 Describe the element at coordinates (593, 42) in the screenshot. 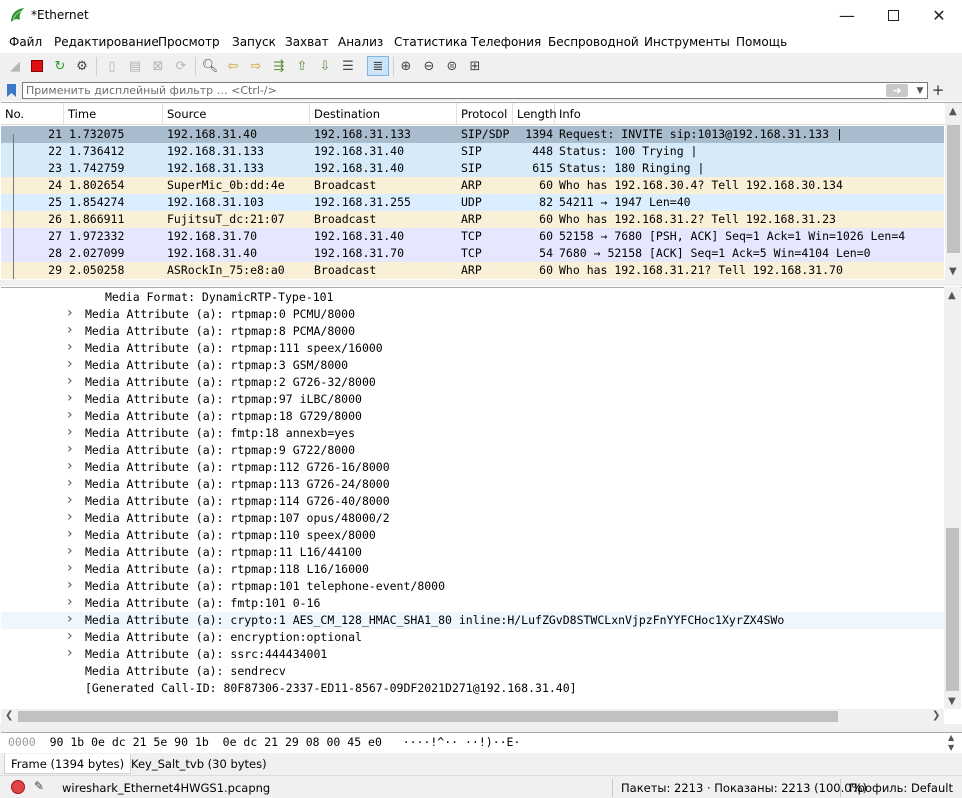

I see `menu-wireless: Беспроводной` at that location.